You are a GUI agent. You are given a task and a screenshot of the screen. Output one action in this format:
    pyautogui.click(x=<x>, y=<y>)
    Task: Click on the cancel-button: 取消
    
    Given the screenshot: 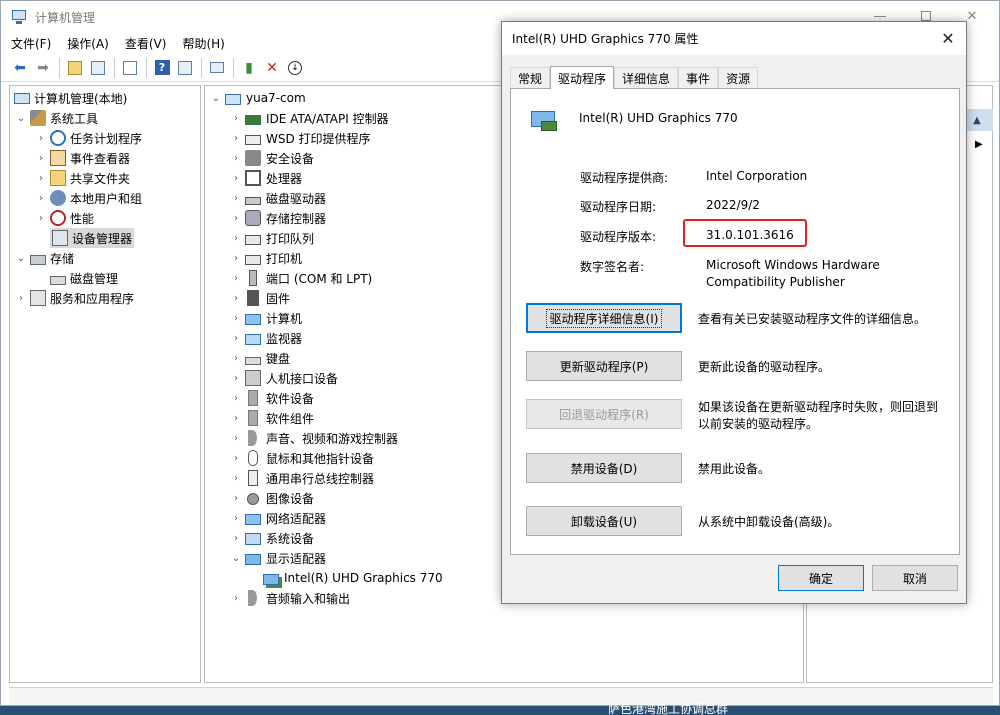 What is the action you would take?
    pyautogui.click(x=915, y=578)
    